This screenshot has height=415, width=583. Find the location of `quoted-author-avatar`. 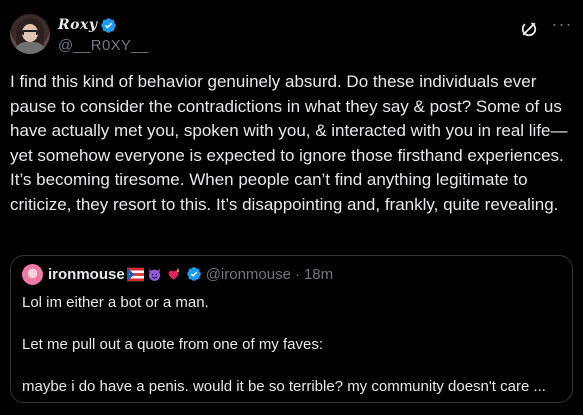

quoted-author-avatar is located at coordinates (32, 274).